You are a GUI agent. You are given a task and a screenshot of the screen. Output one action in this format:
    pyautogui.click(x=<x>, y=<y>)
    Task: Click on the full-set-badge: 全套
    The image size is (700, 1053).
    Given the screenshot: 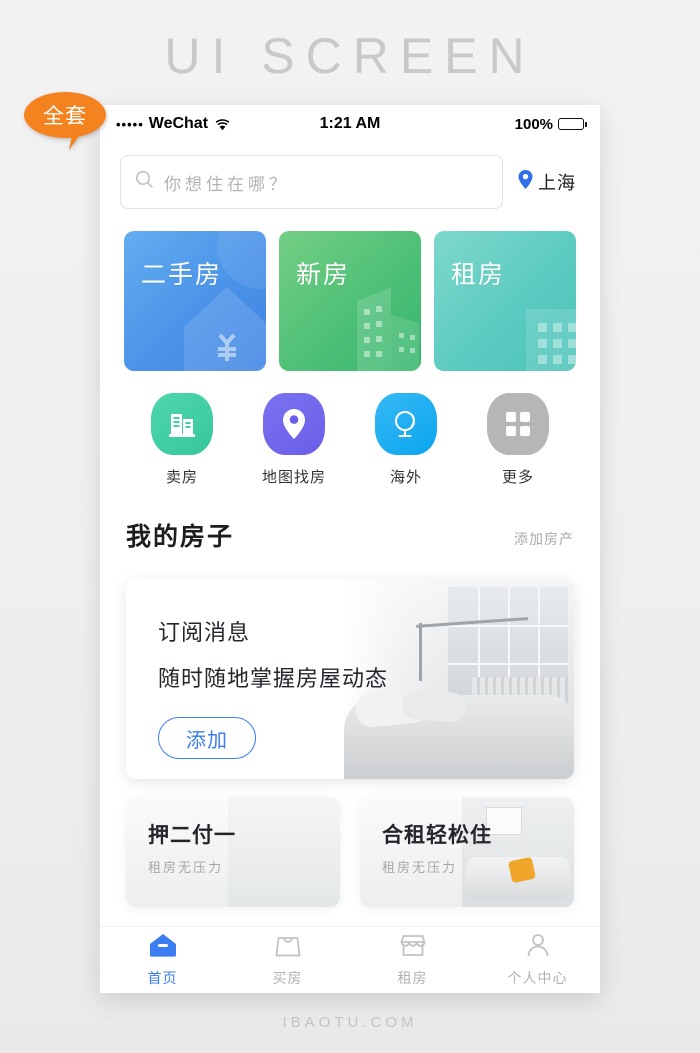 What is the action you would take?
    pyautogui.click(x=65, y=123)
    